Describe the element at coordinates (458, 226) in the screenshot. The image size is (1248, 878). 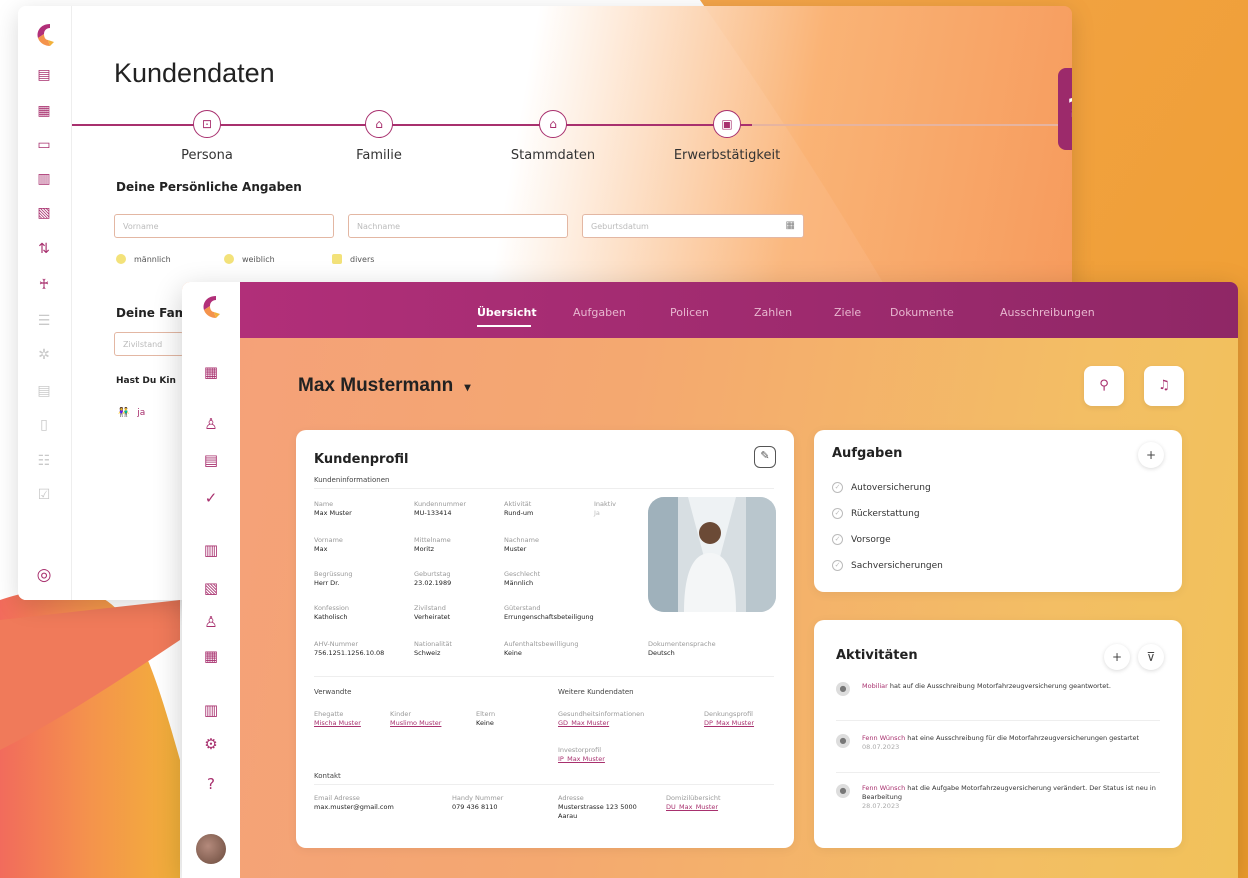
I see `nachname-field: Nachname` at that location.